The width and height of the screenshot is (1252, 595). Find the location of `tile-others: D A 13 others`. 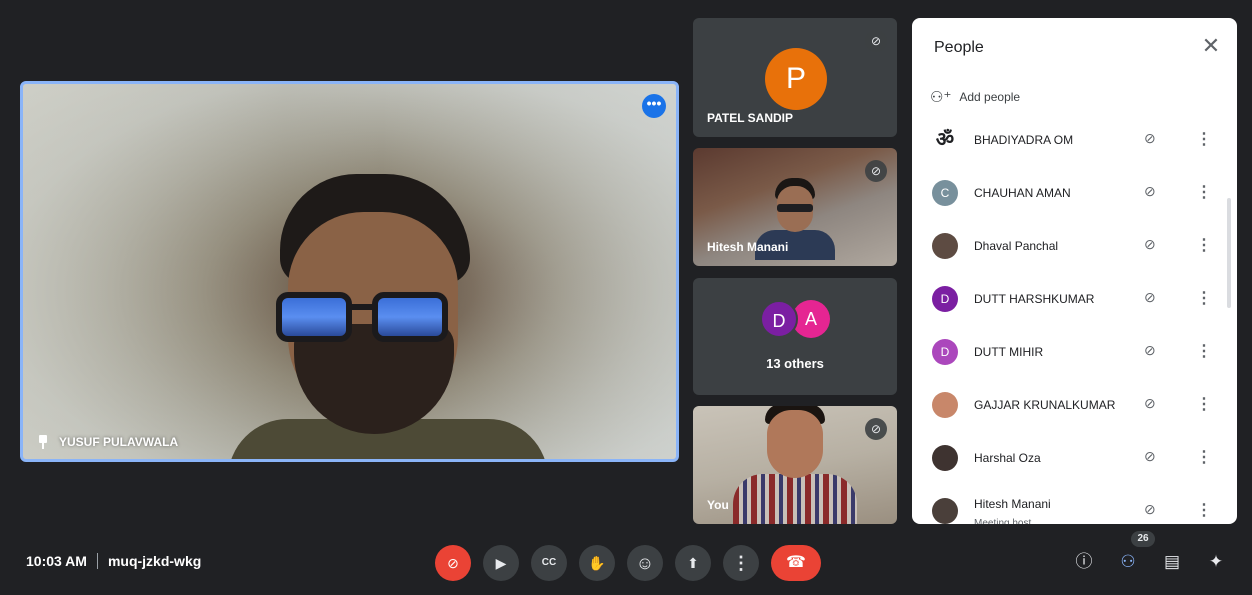

tile-others: D A 13 others is located at coordinates (795, 336).